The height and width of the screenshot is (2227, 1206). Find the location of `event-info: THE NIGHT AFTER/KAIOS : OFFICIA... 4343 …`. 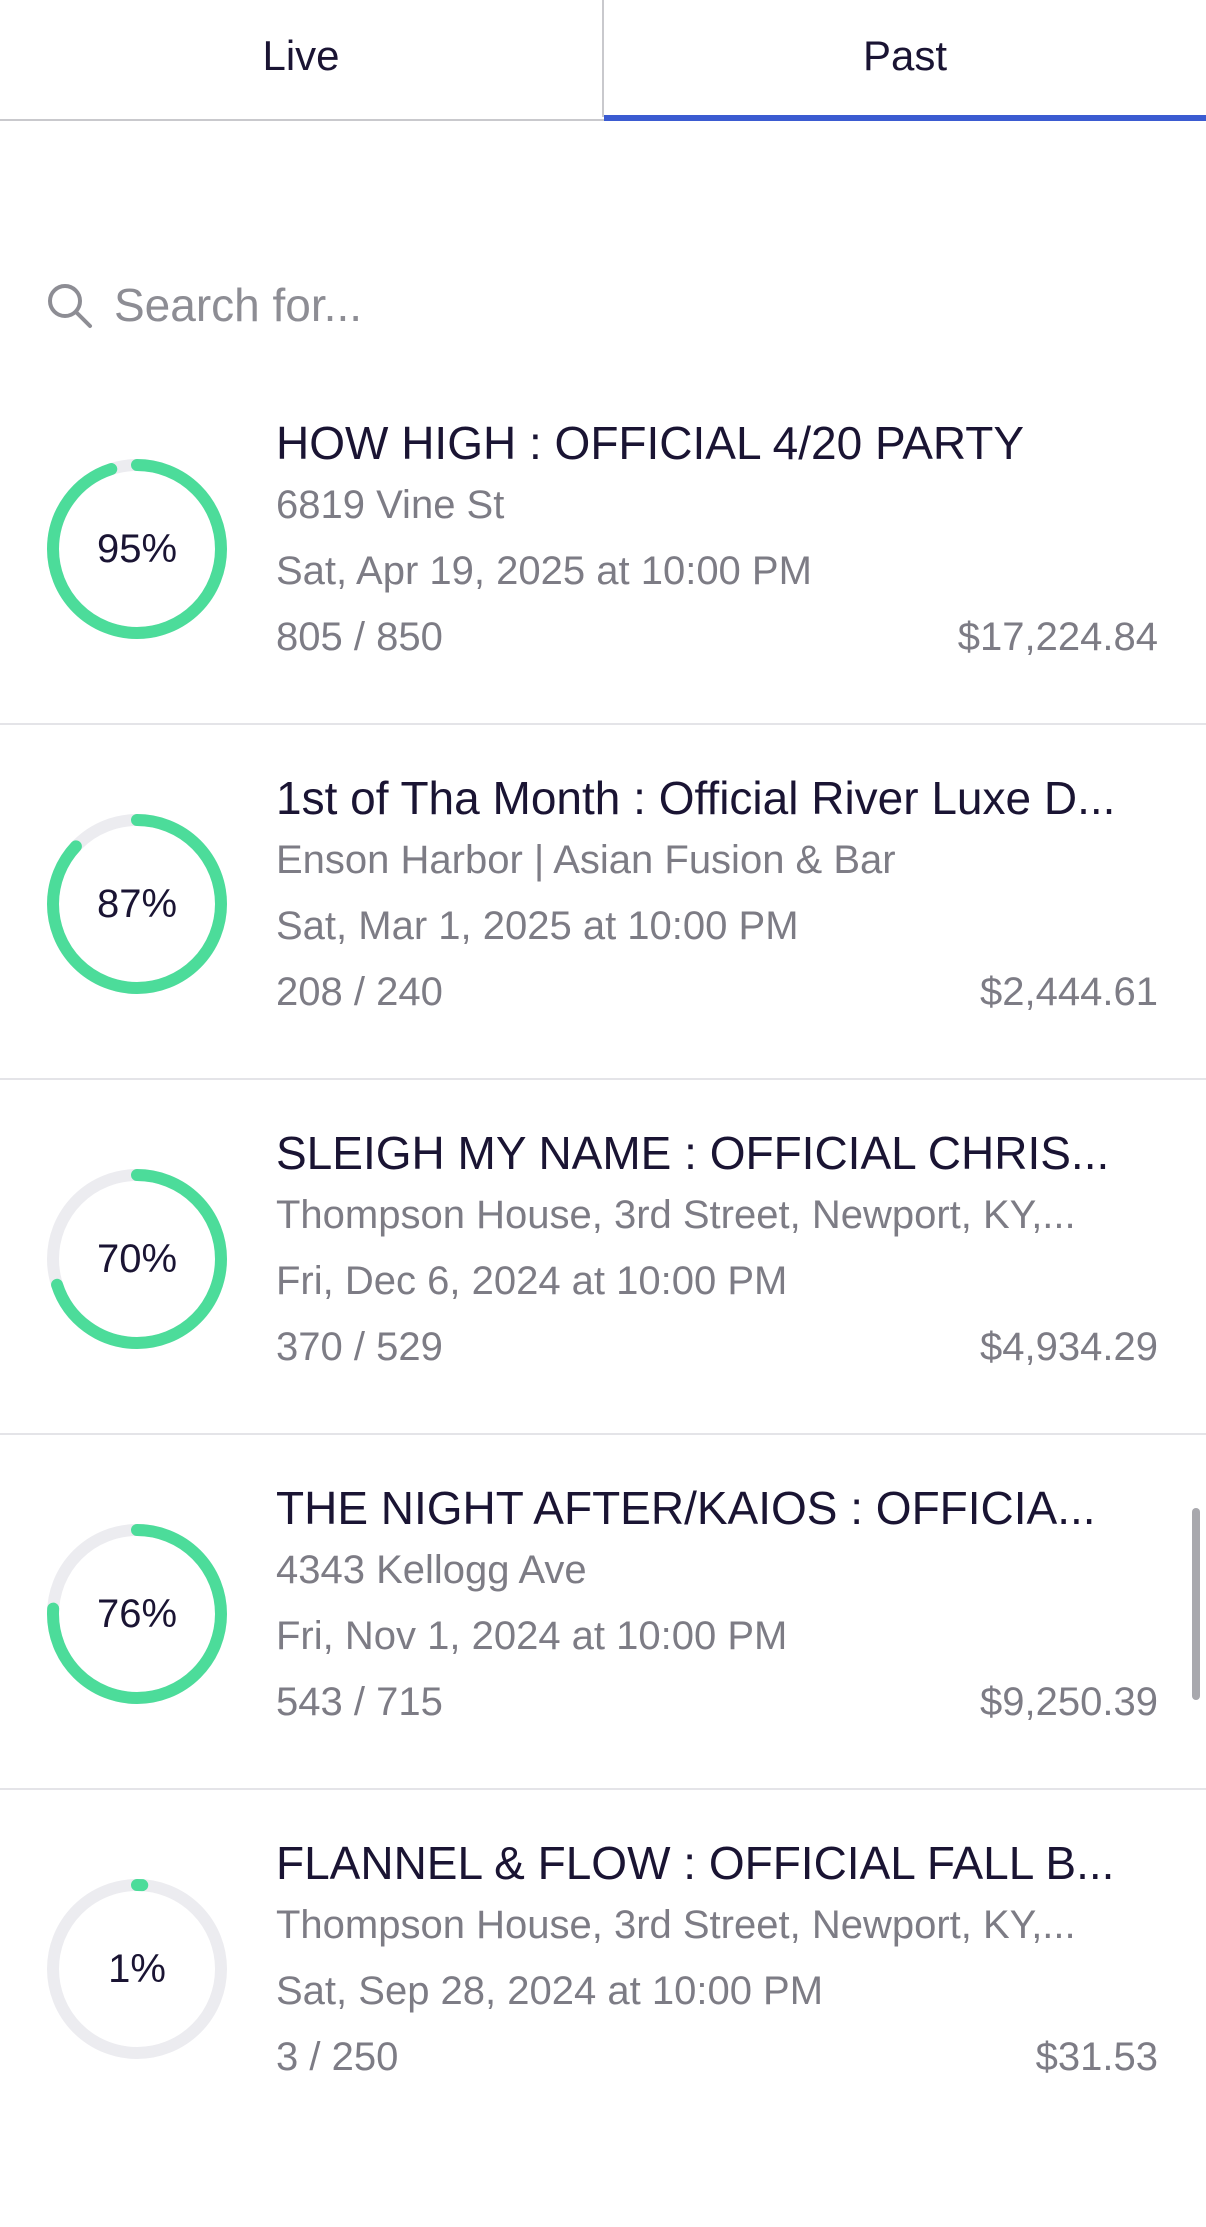

event-info: THE NIGHT AFTER/KAIOS : OFFICIA... 4343 … is located at coordinates (717, 1607).